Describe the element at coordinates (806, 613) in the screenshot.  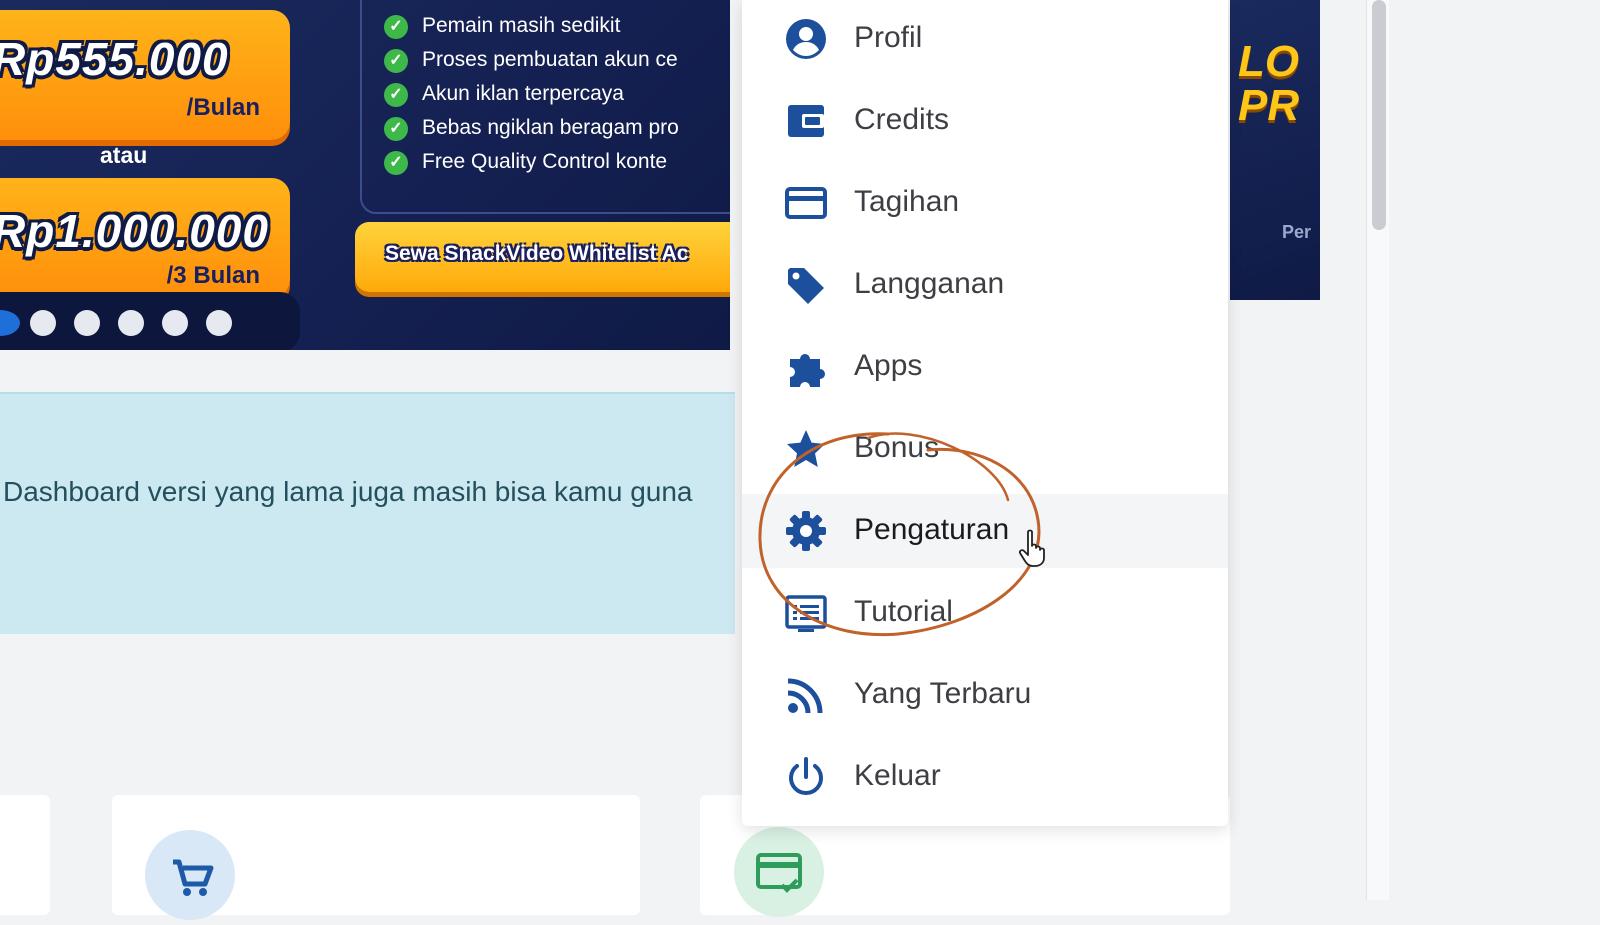
I see `tutorial-icon` at that location.